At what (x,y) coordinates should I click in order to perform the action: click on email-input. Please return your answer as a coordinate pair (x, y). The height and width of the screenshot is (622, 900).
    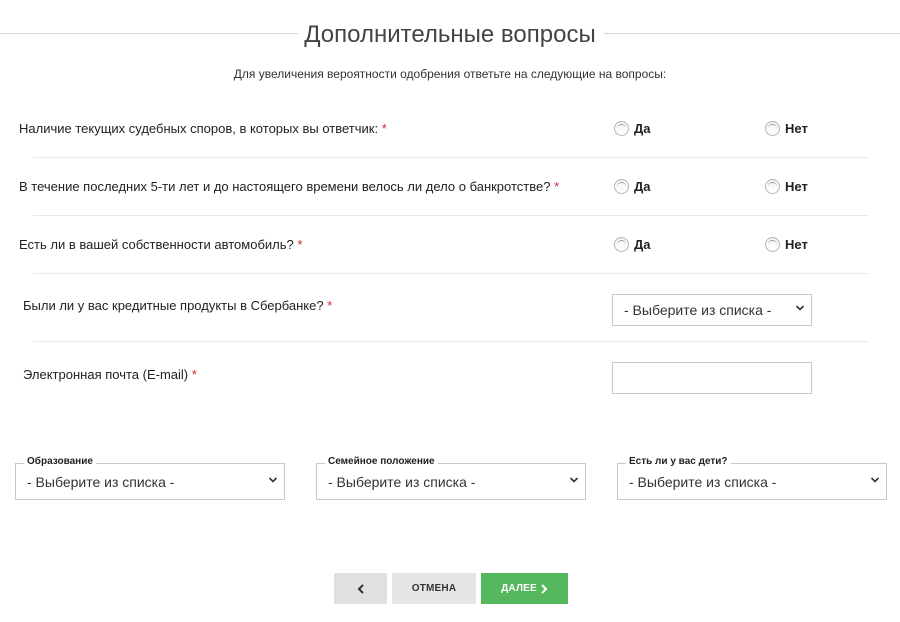
    Looking at the image, I should click on (712, 378).